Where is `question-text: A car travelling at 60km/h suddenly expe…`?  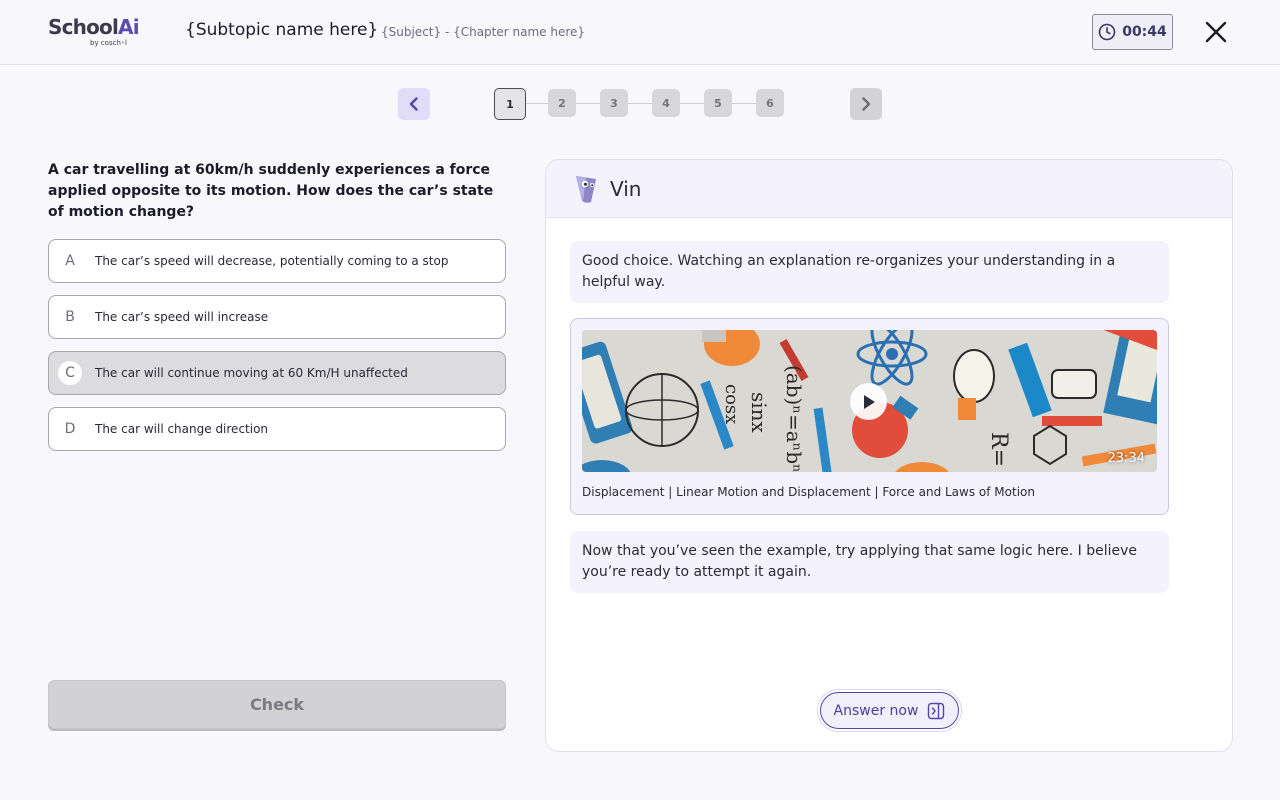 question-text: A car travelling at 60km/h suddenly expe… is located at coordinates (271, 191).